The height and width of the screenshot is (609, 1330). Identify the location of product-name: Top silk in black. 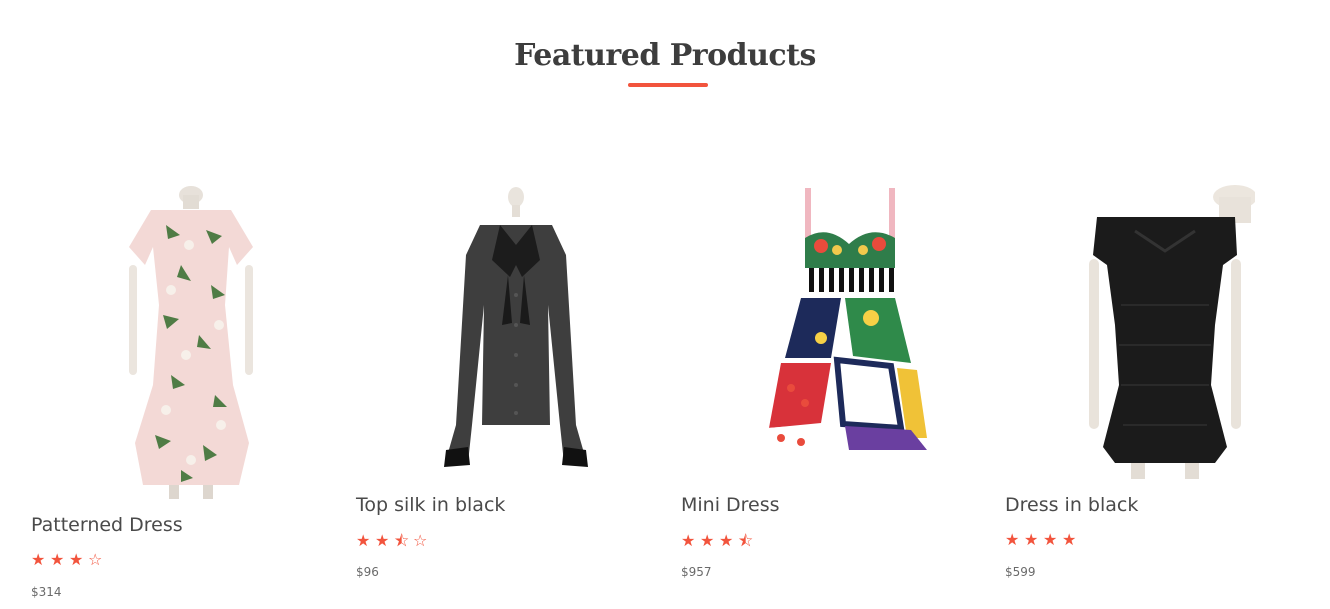
(430, 505).